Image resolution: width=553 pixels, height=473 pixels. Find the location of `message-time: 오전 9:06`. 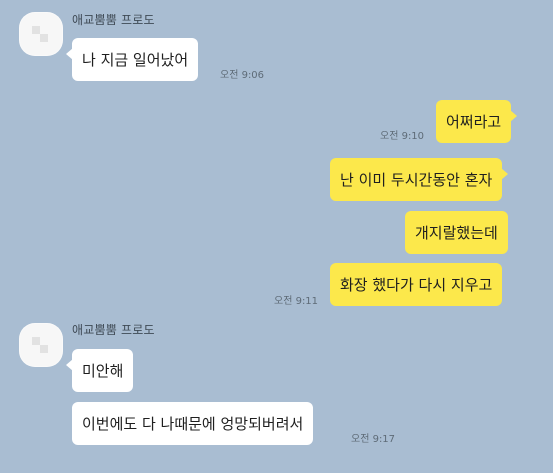

message-time: 오전 9:06 is located at coordinates (242, 75).